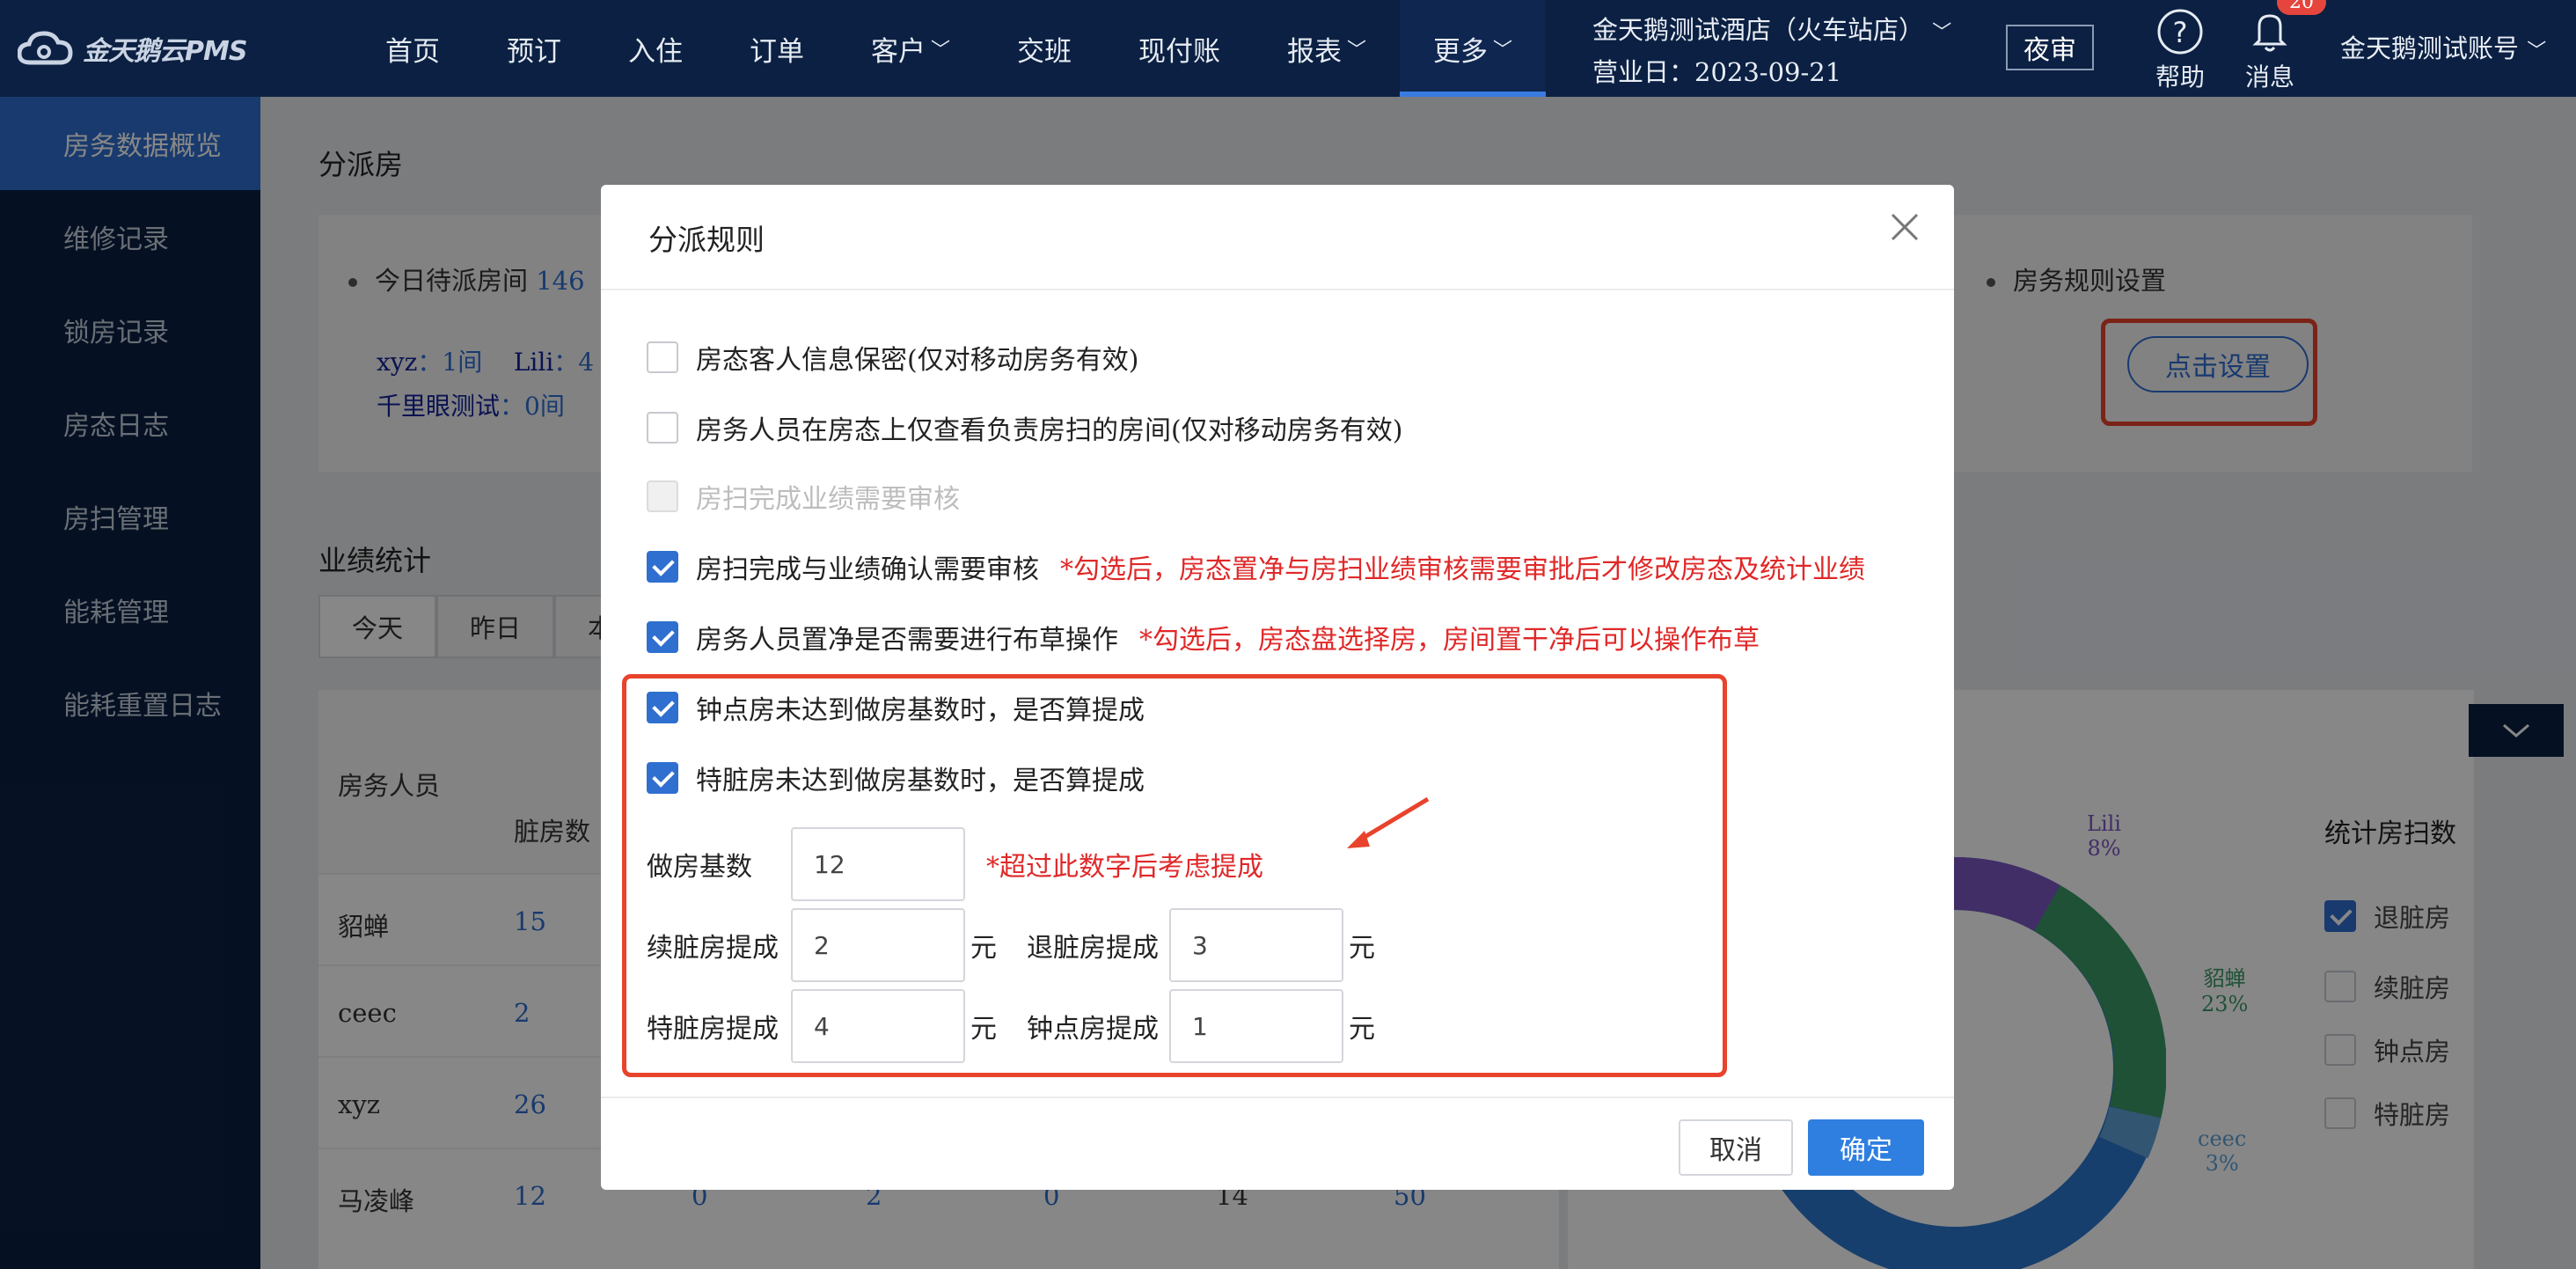  What do you see at coordinates (45, 48) in the screenshot?
I see `cloud-logo-icon` at bounding box center [45, 48].